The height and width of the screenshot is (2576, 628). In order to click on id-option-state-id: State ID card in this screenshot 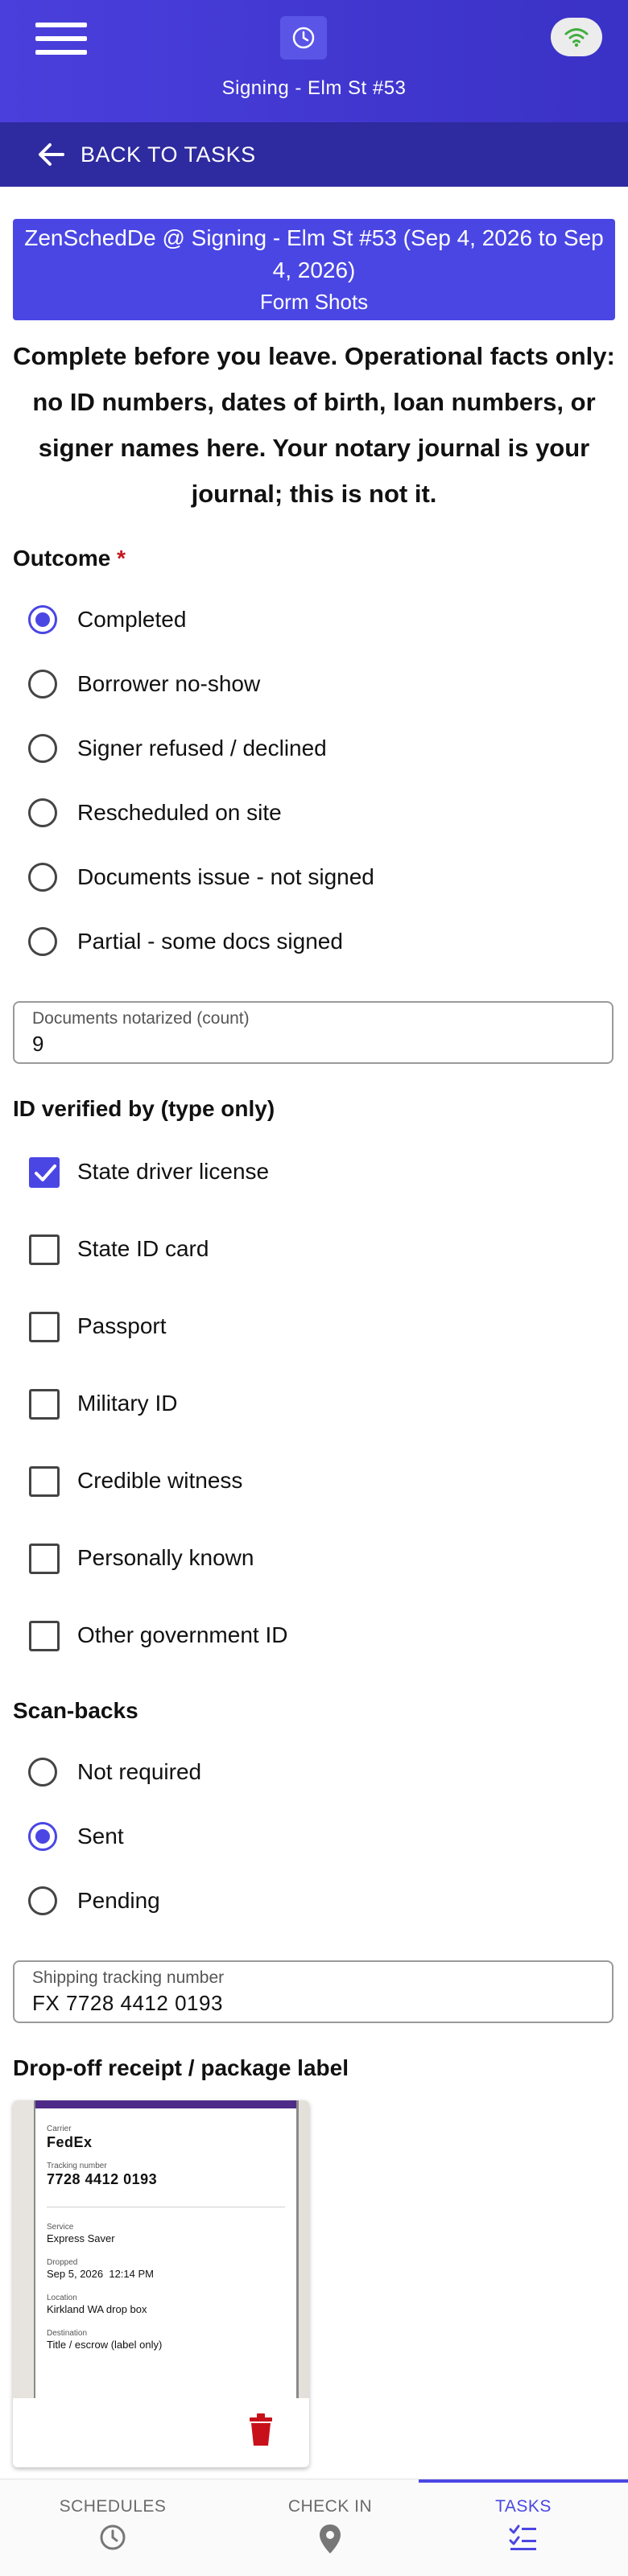, I will do `click(311, 1250)`.